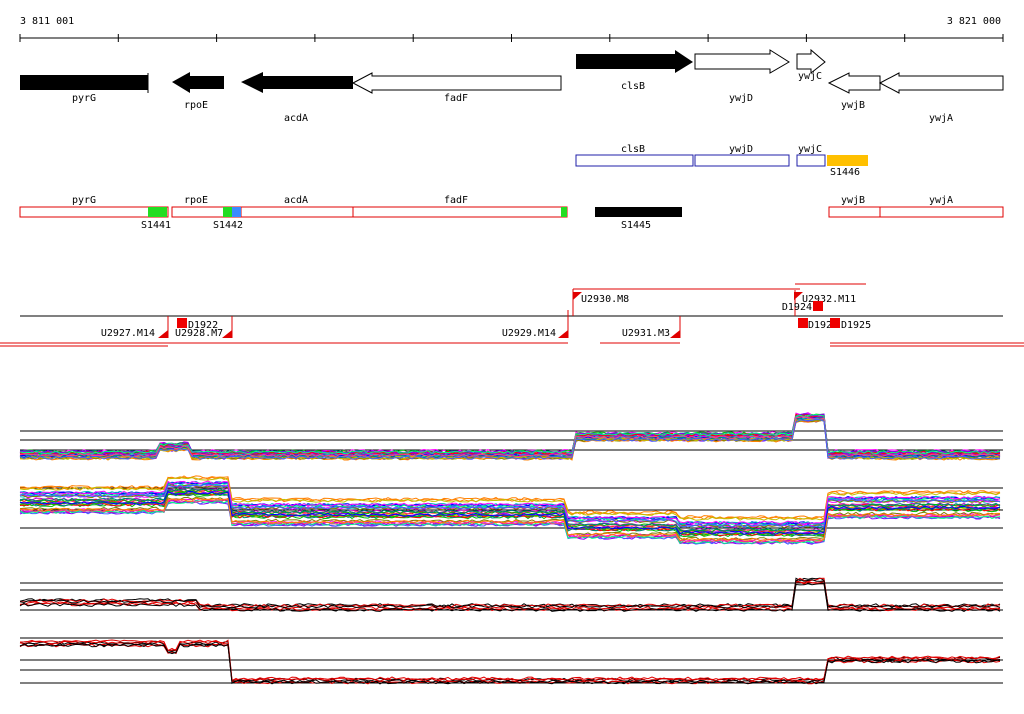  What do you see at coordinates (163, 334) in the screenshot?
I see `upshift-marker-U2927` at bounding box center [163, 334].